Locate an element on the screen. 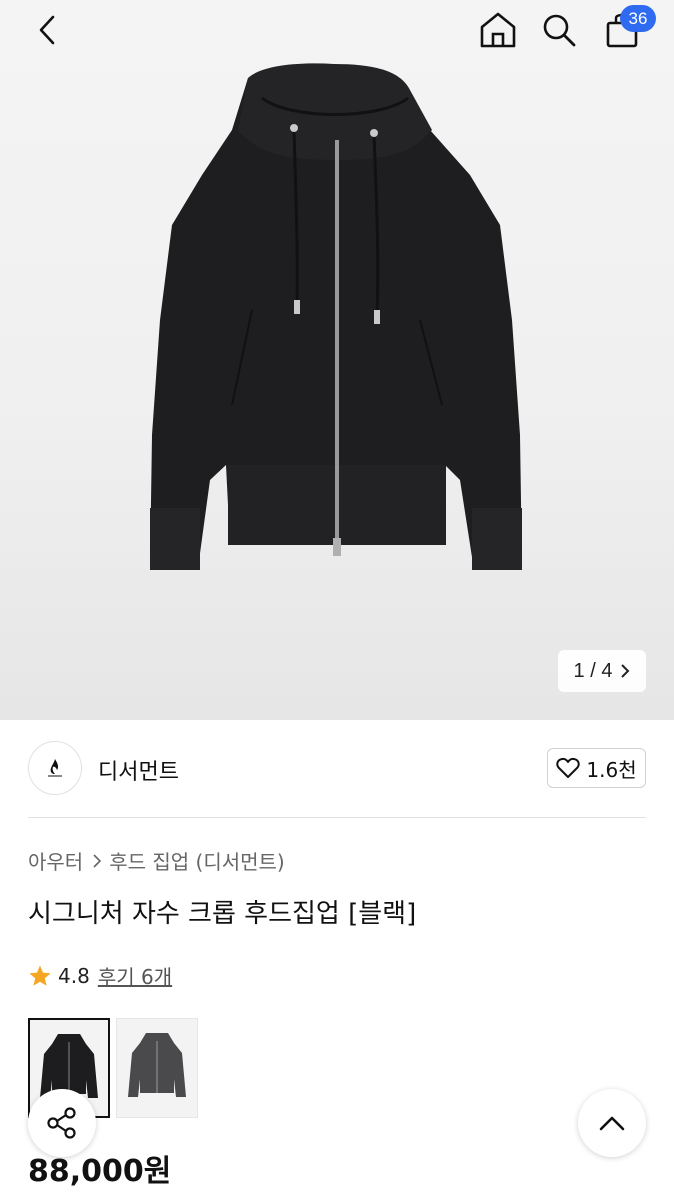 The width and height of the screenshot is (674, 1200). share-icon is located at coordinates (61, 1123).